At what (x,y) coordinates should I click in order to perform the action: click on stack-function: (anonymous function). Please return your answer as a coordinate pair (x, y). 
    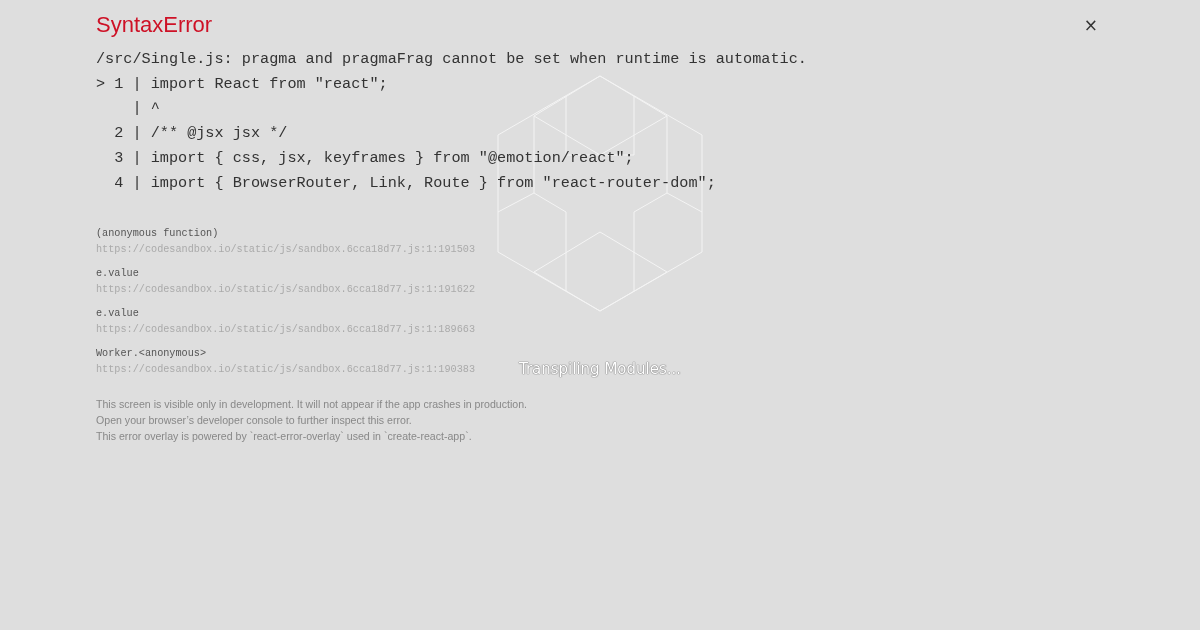
    Looking at the image, I should click on (157, 234).